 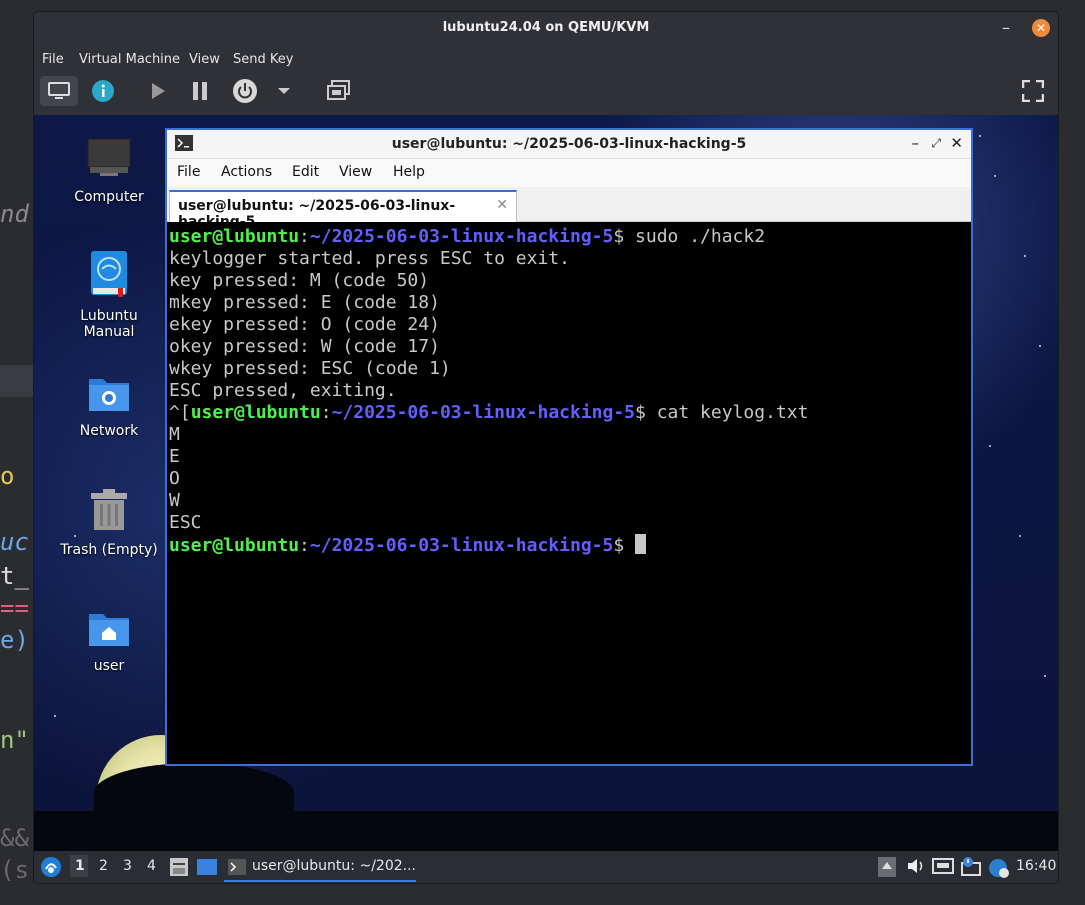 What do you see at coordinates (546, 867) in the screenshot?
I see `taskbar: 1 2 3 4 user@lubuntu: ~/202... 16:40` at bounding box center [546, 867].